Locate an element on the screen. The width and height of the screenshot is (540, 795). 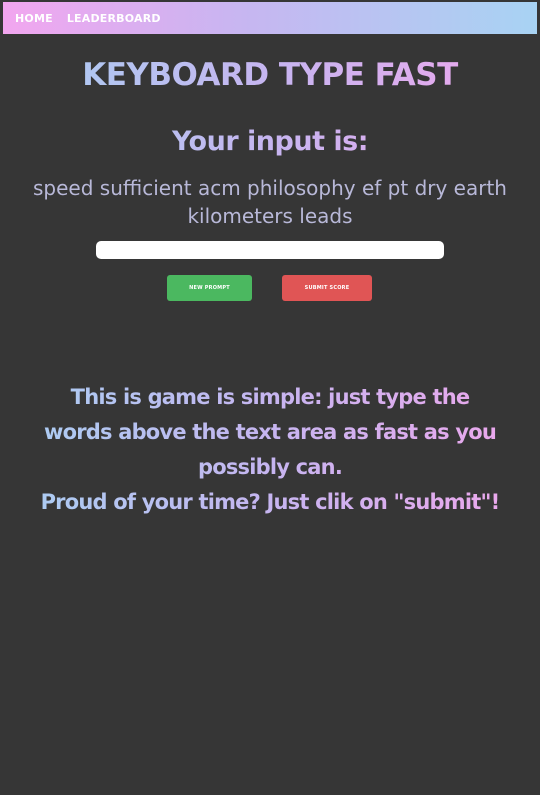
nav-leaderboard-link: LEADERBOARD is located at coordinates (114, 18).